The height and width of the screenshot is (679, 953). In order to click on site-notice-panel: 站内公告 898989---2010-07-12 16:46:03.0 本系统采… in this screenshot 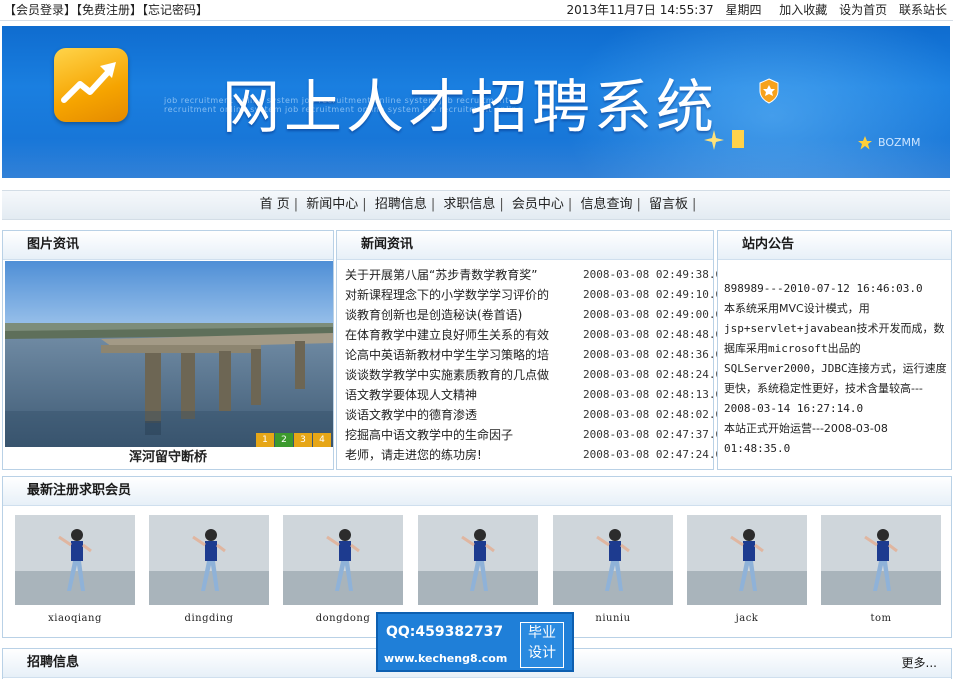, I will do `click(834, 350)`.